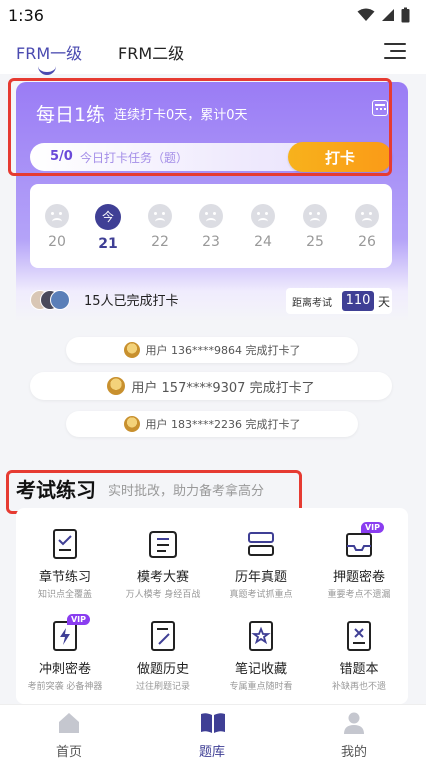  Describe the element at coordinates (261, 544) in the screenshot. I see `books-icon` at that location.